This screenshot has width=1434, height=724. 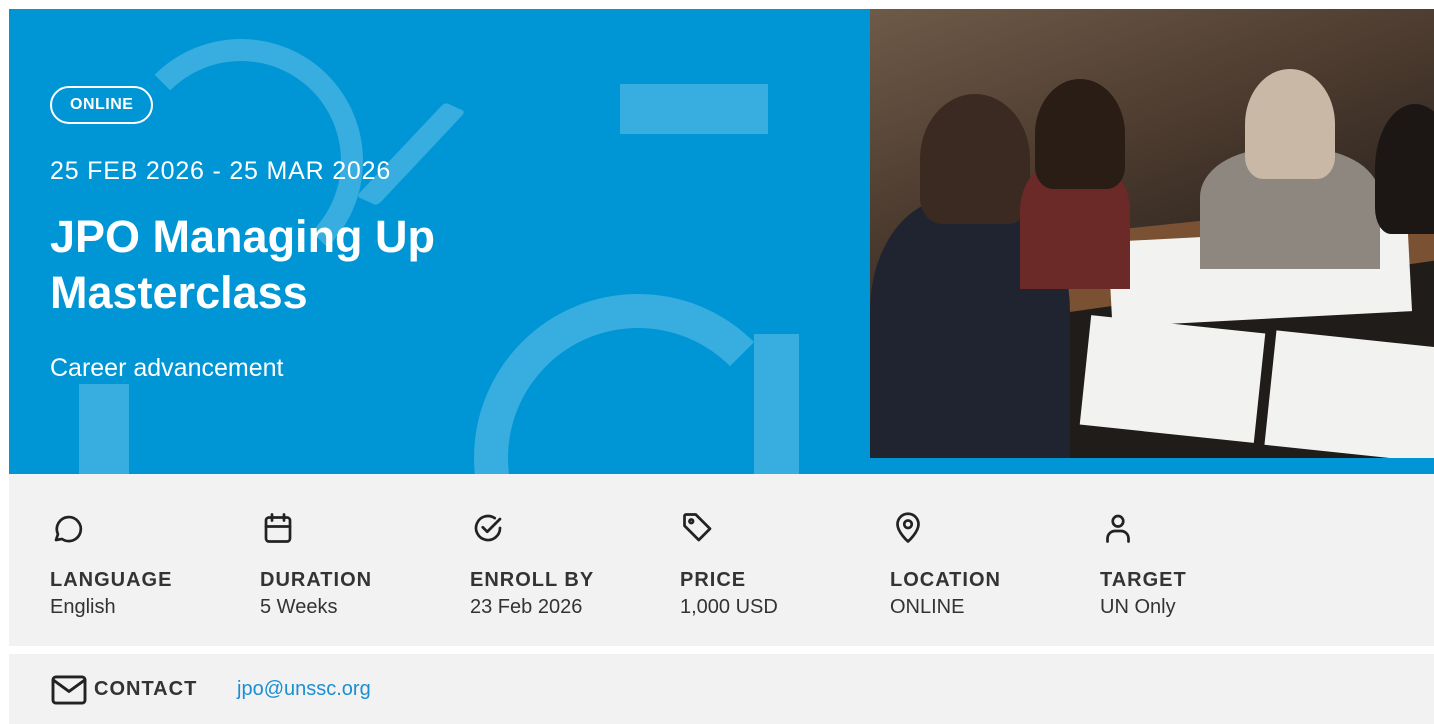 What do you see at coordinates (299, 607) in the screenshot?
I see `detail-value: 5 Weeks` at bounding box center [299, 607].